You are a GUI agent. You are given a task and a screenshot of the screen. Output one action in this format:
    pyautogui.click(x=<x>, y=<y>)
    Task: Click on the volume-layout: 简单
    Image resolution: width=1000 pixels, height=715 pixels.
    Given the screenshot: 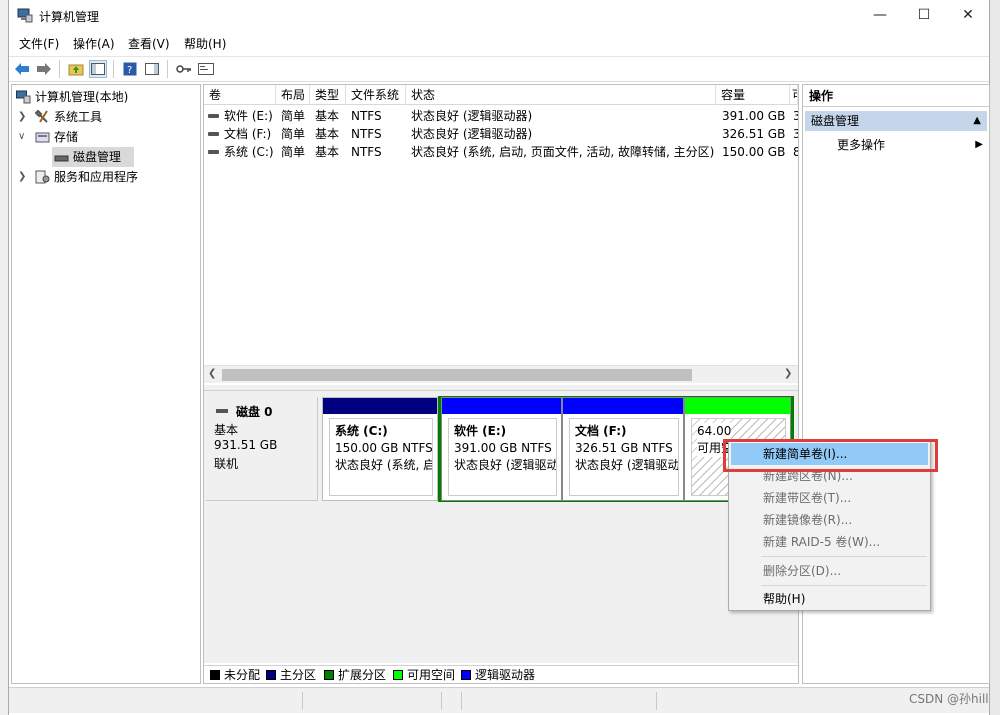 What is the action you would take?
    pyautogui.click(x=293, y=116)
    